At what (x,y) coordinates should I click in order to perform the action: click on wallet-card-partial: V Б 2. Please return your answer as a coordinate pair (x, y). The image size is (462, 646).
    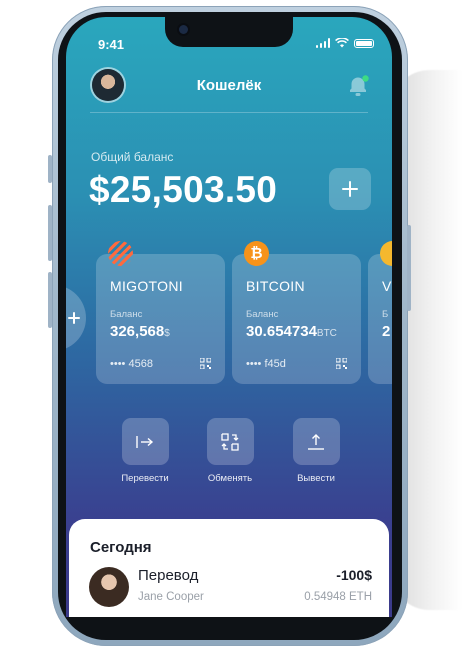
    Looking at the image, I should click on (380, 312).